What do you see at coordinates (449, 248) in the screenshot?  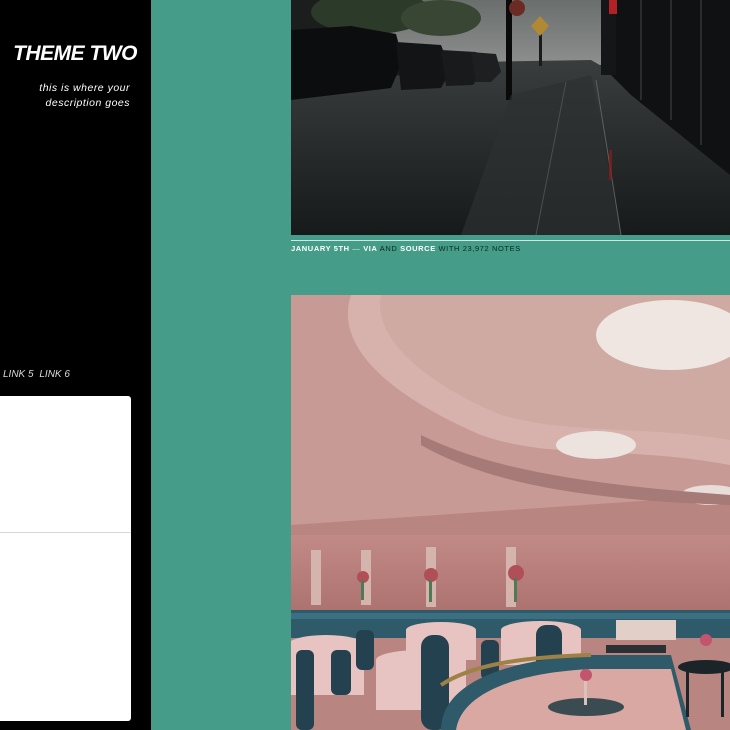 I see `meta-with: WITH` at bounding box center [449, 248].